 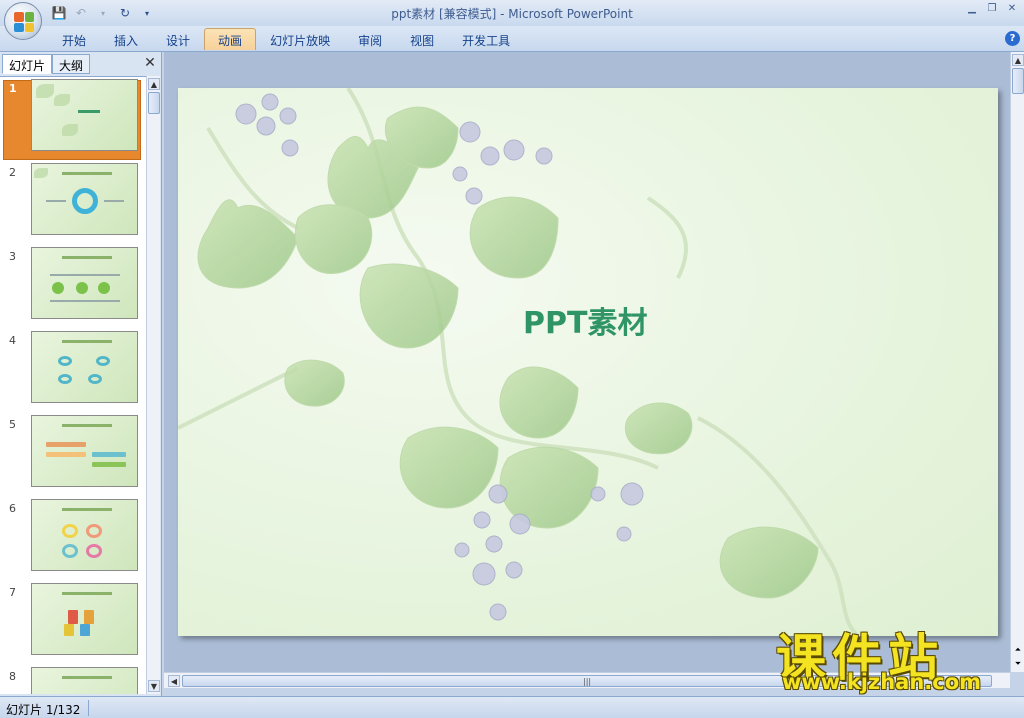 What do you see at coordinates (1018, 664) in the screenshot?
I see `next-slide-icon: ⏷` at bounding box center [1018, 664].